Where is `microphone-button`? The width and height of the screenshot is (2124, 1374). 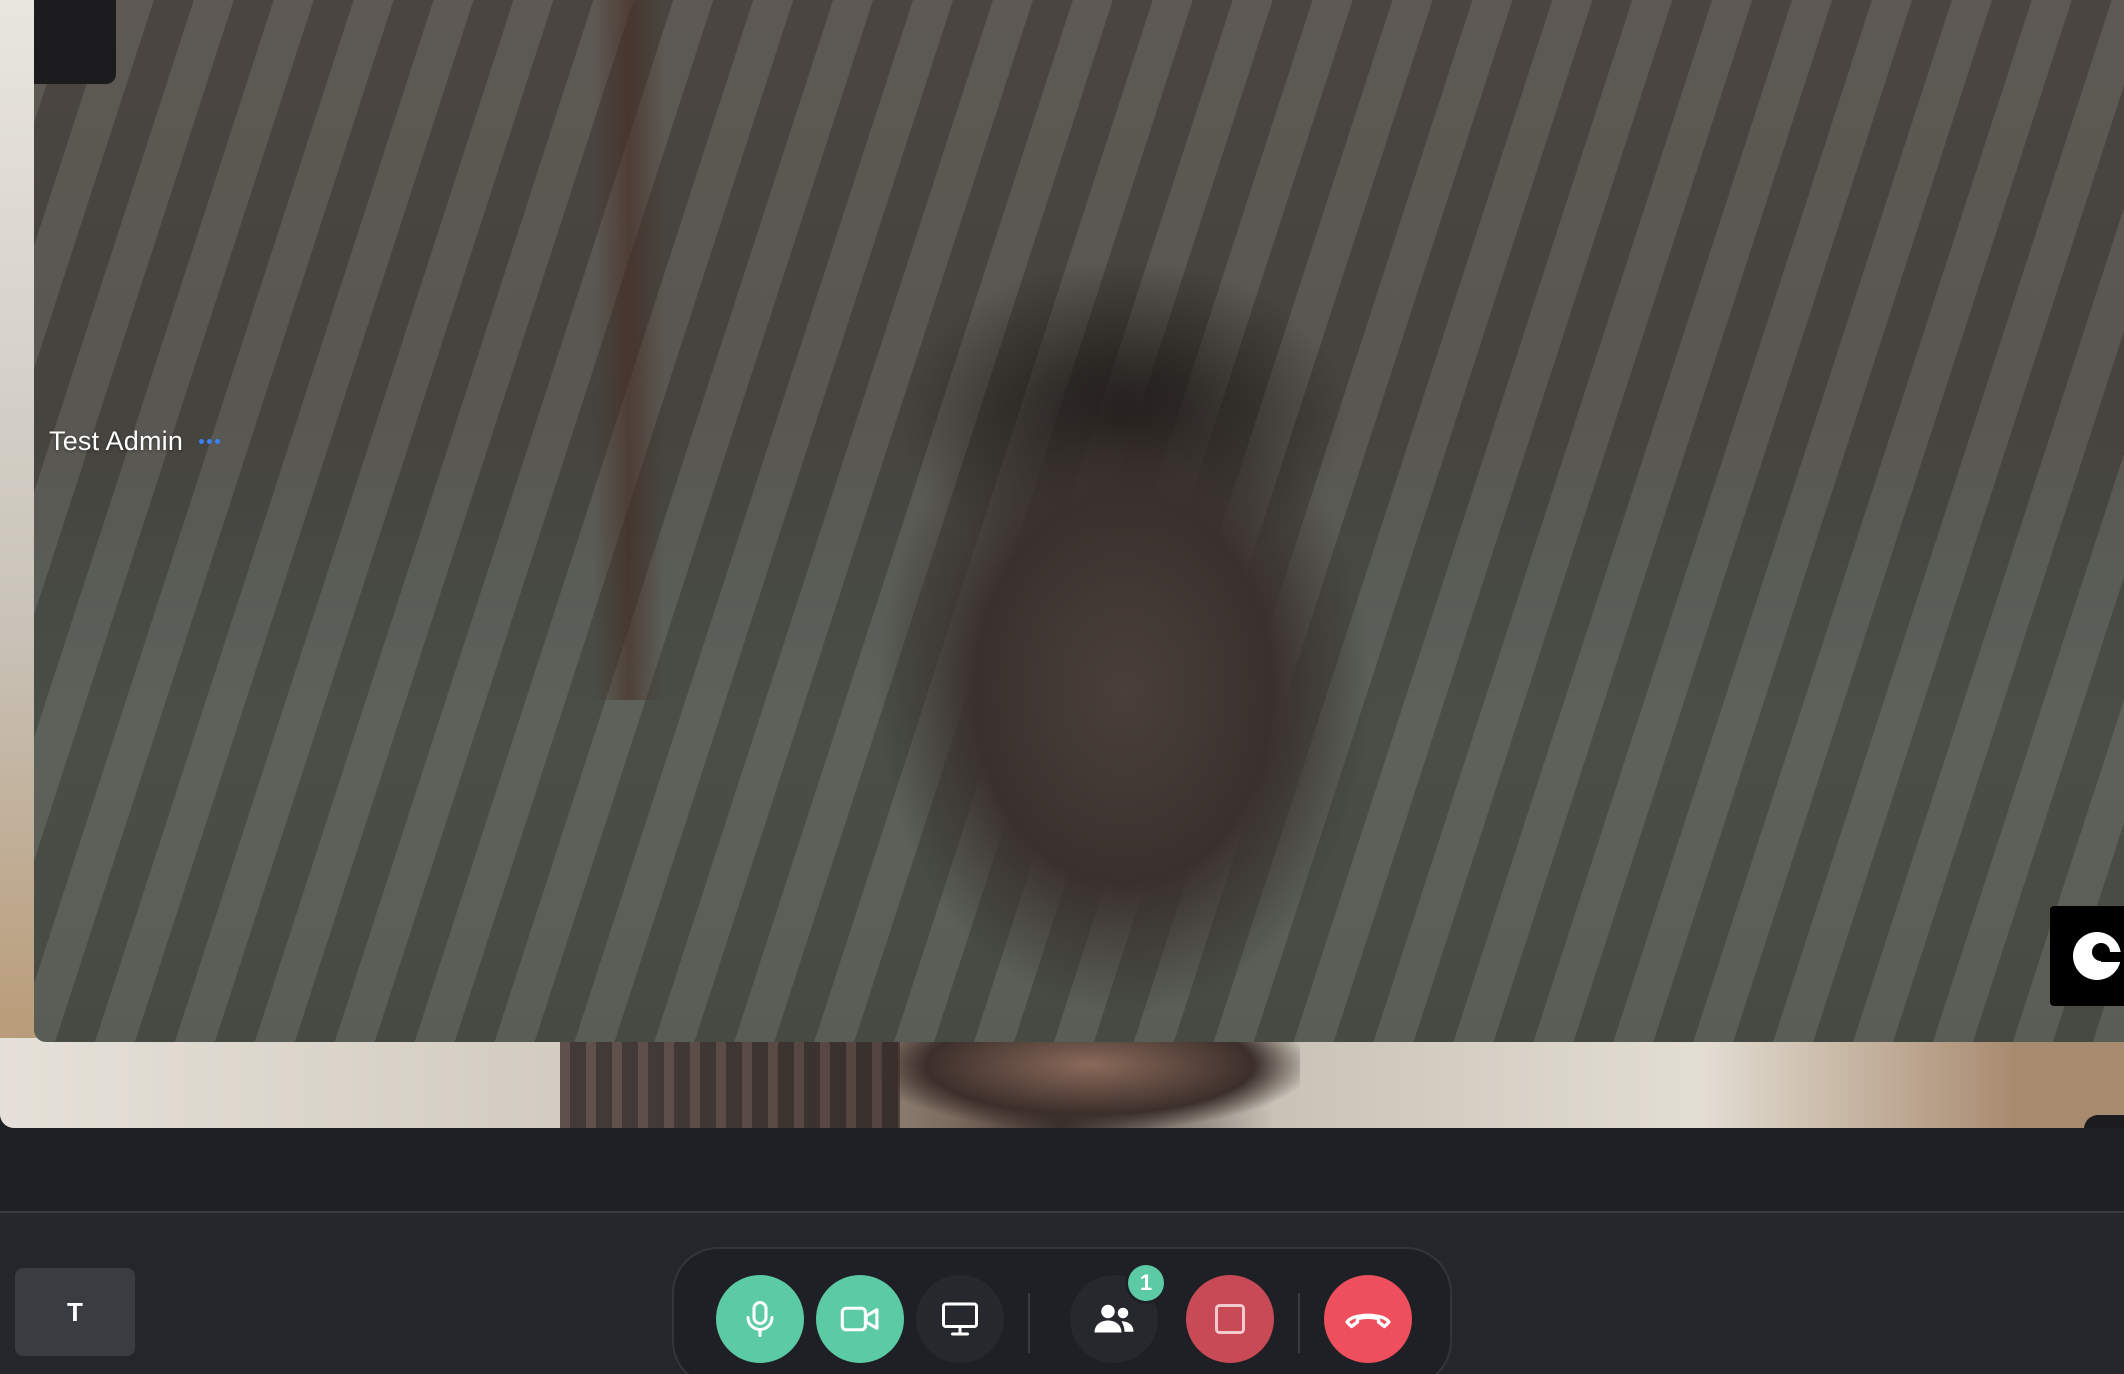 microphone-button is located at coordinates (760, 1319).